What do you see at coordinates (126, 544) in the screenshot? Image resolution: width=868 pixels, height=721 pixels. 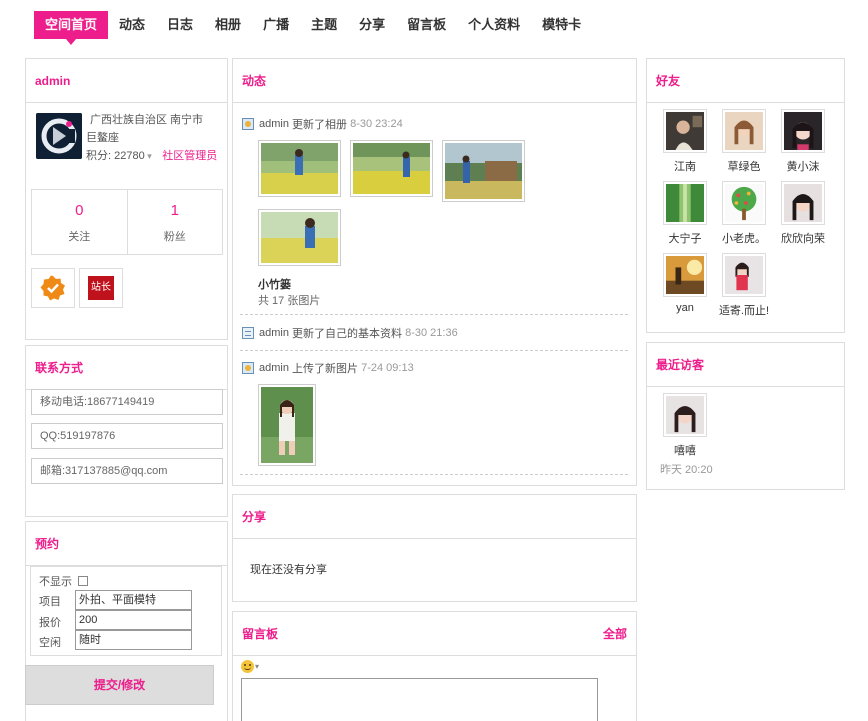 I see `booking-title: 预约` at bounding box center [126, 544].